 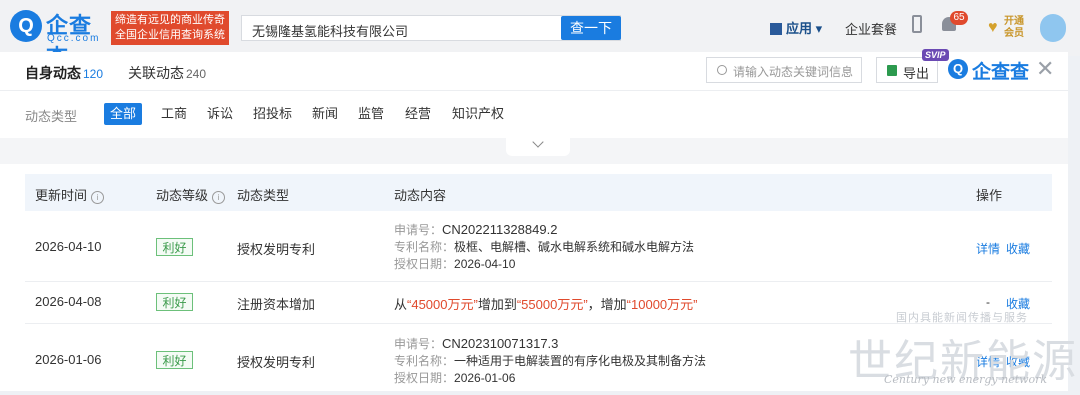 What do you see at coordinates (1001, 72) in the screenshot?
I see `brand-text: 企查查` at bounding box center [1001, 72].